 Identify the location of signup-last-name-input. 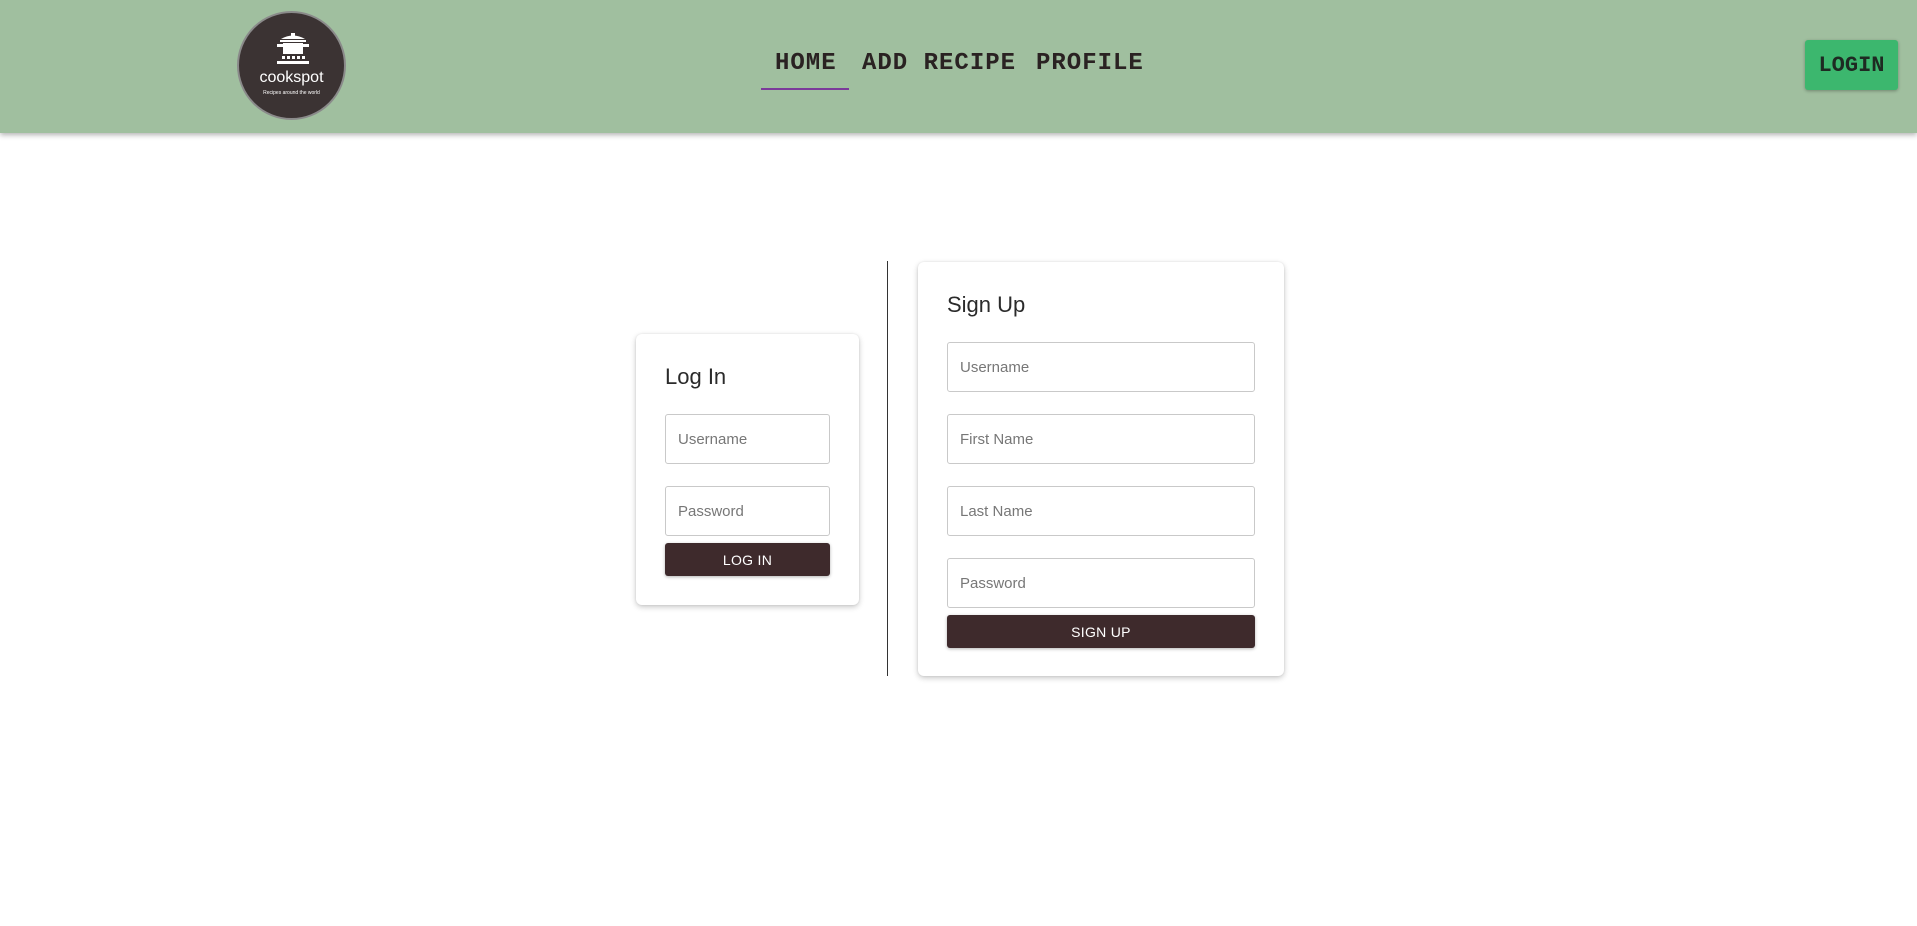
(1101, 511).